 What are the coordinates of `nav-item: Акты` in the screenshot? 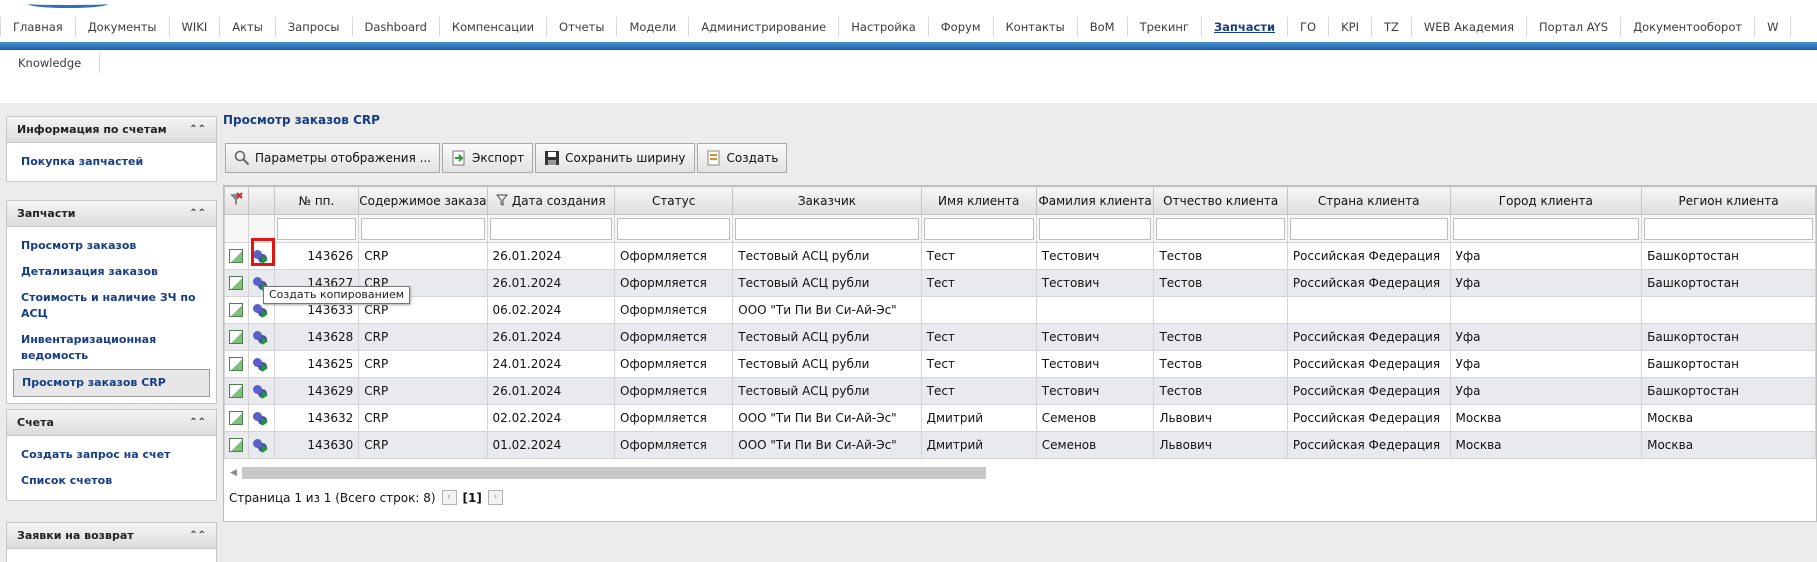 It's located at (248, 27).